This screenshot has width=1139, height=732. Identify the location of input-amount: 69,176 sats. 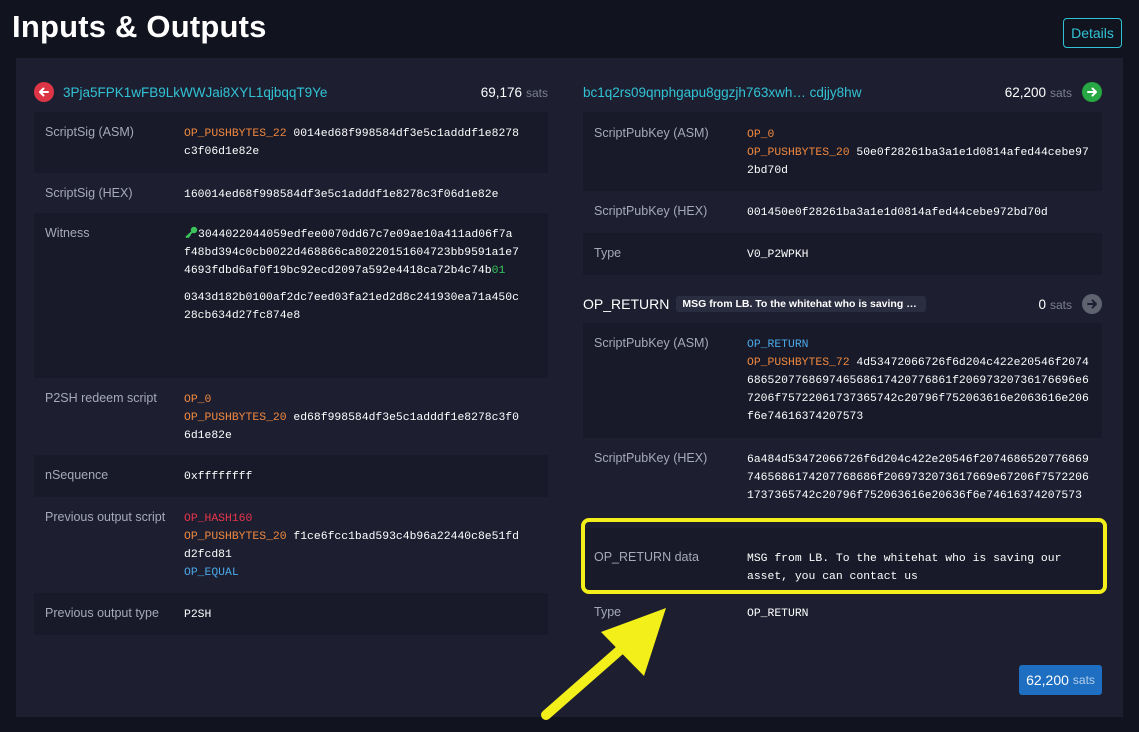
(514, 92).